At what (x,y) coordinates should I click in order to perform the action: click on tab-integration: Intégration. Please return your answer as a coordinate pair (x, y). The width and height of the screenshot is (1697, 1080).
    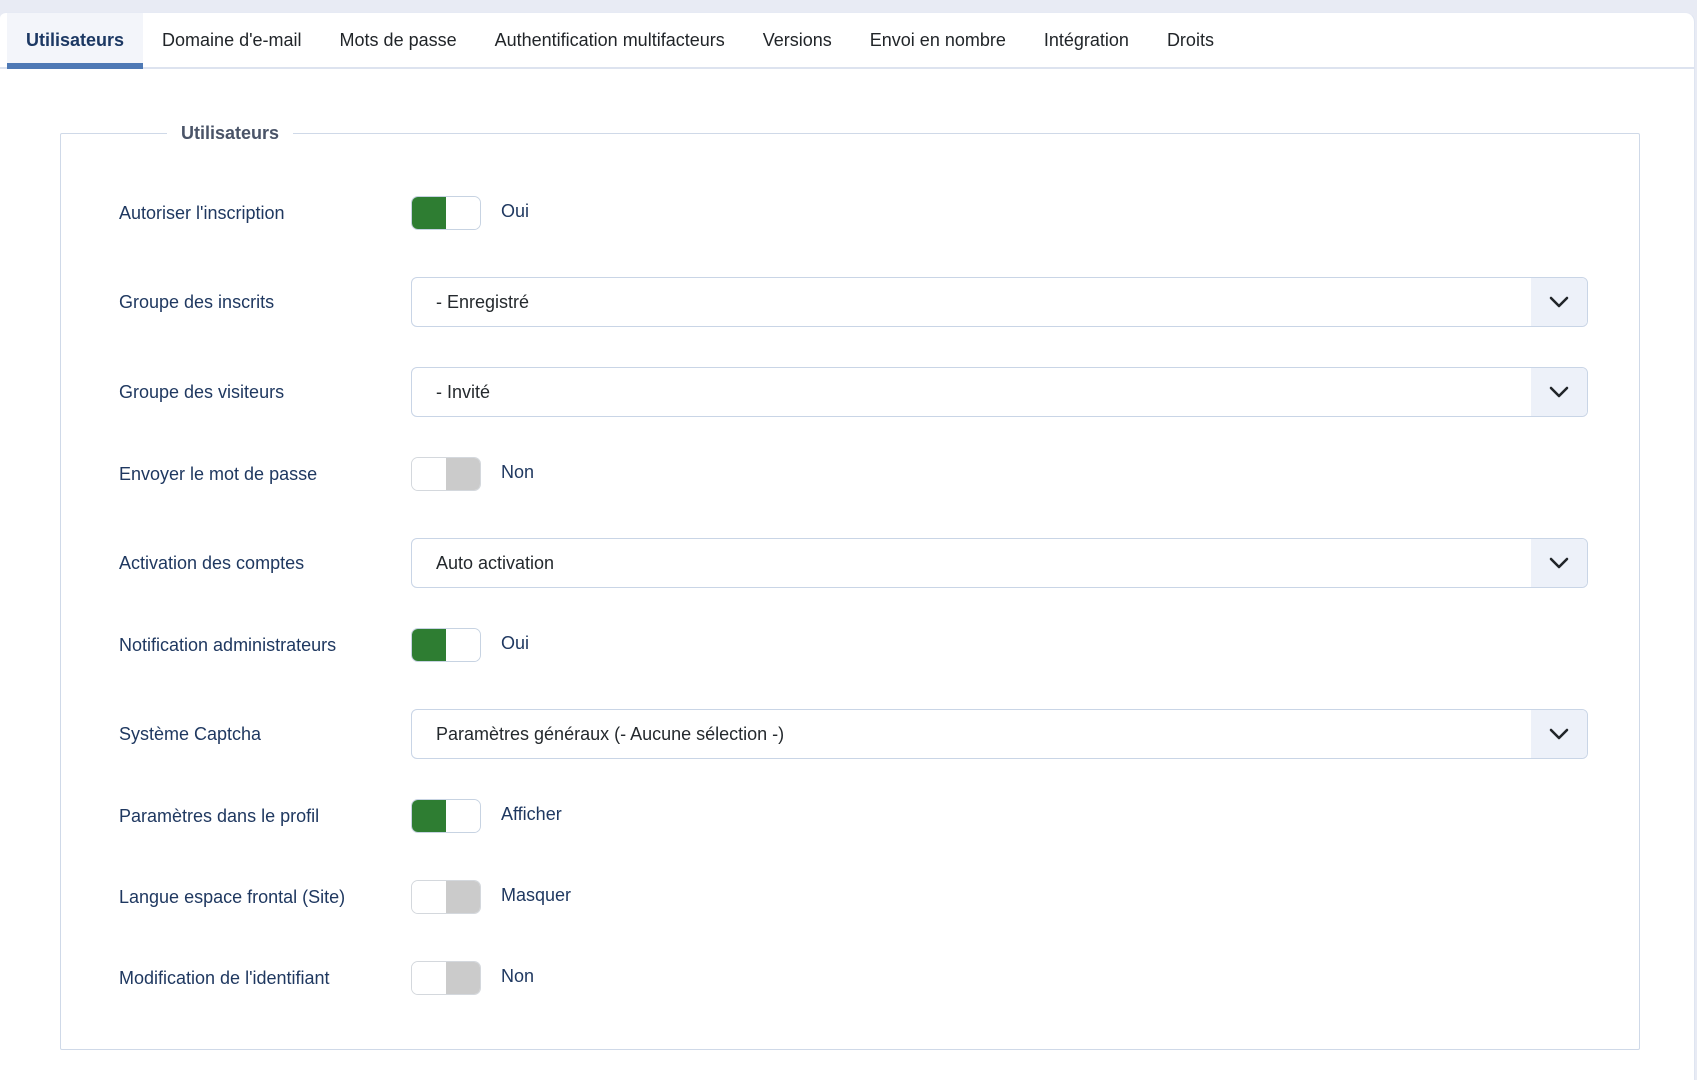
    Looking at the image, I should click on (1086, 40).